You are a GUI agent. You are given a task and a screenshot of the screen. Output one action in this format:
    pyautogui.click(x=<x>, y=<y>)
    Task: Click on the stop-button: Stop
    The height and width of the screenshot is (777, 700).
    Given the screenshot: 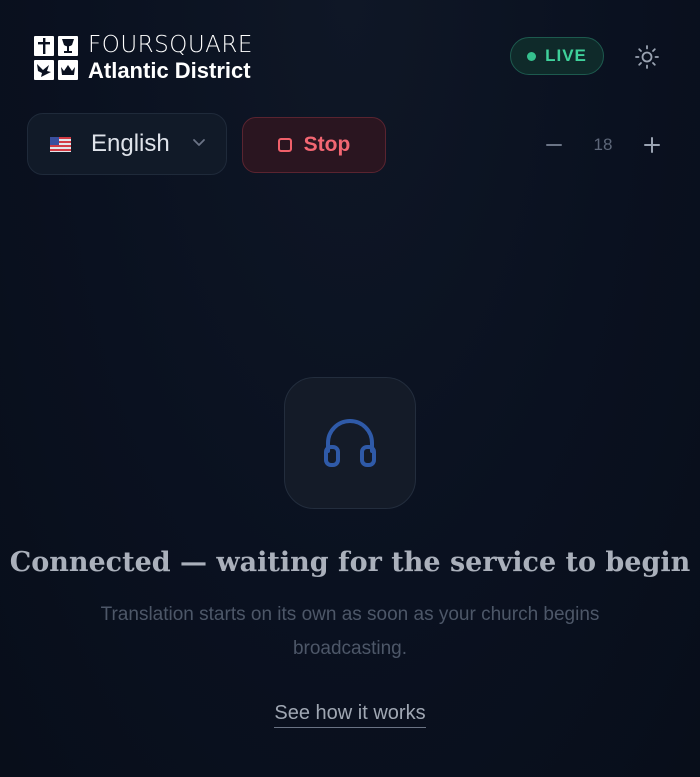 What is the action you would take?
    pyautogui.click(x=314, y=145)
    